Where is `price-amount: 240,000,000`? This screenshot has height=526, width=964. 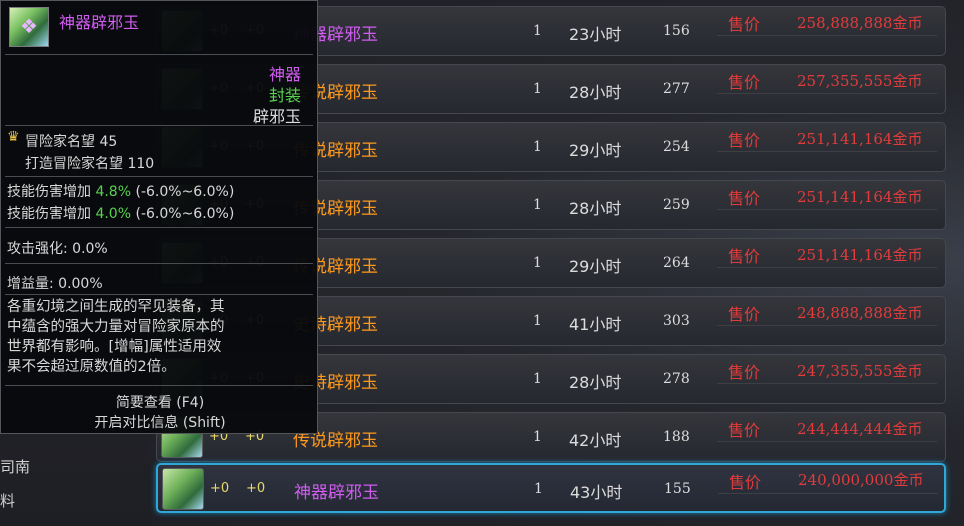
price-amount: 240,000,000 is located at coordinates (846, 480).